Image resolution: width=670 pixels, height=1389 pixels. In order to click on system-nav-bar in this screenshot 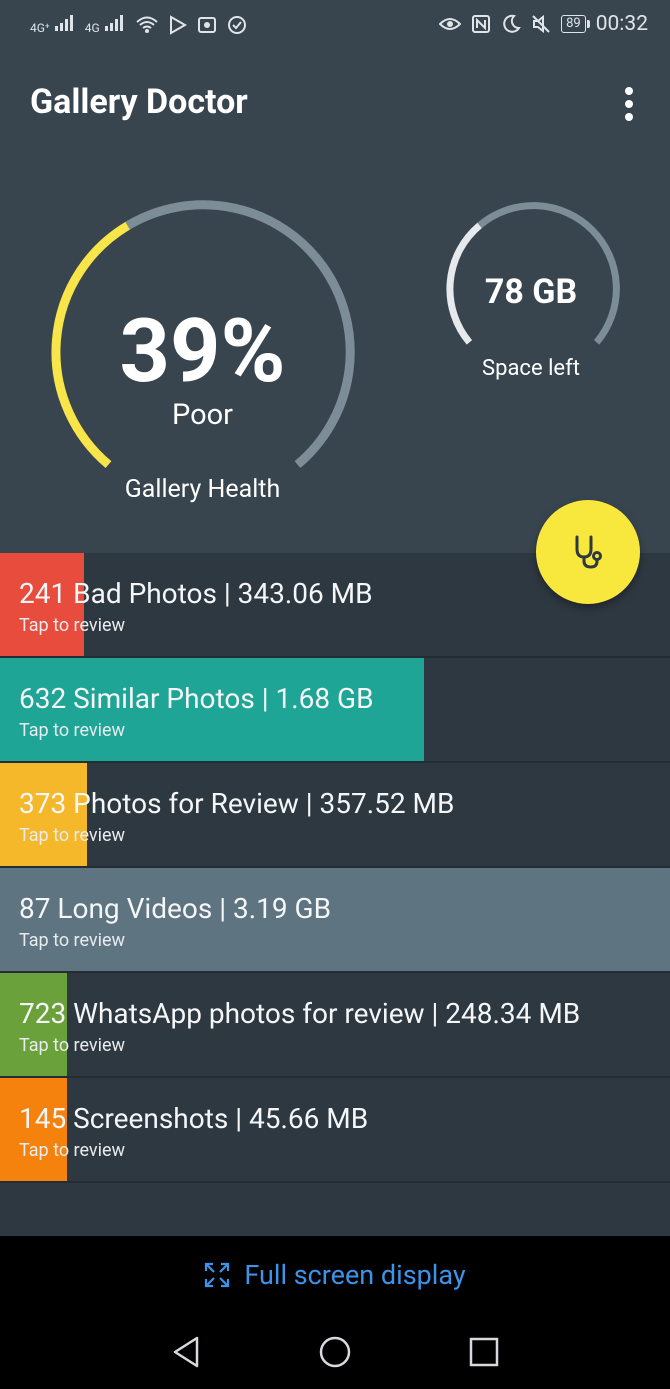, I will do `click(335, 1351)`.